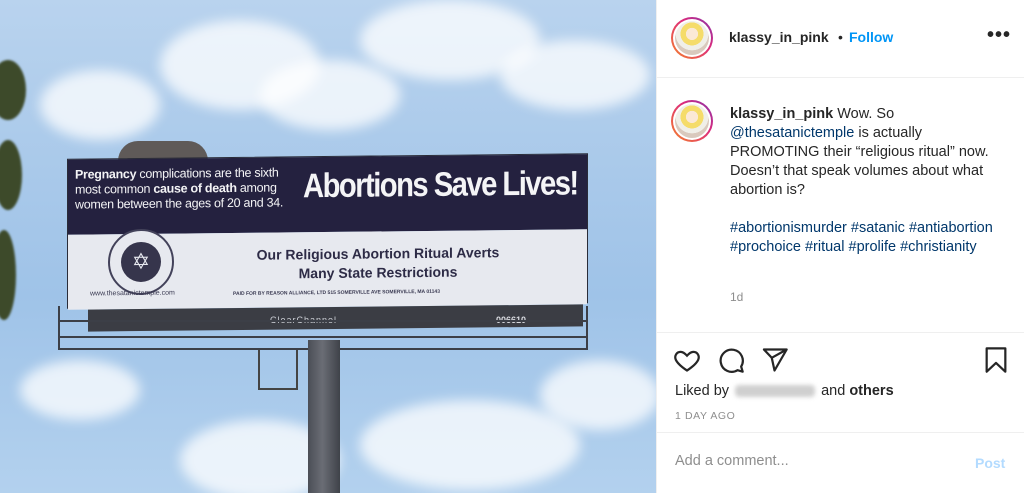 The width and height of the screenshot is (1024, 493). I want to click on billboard-brace, so click(278, 370).